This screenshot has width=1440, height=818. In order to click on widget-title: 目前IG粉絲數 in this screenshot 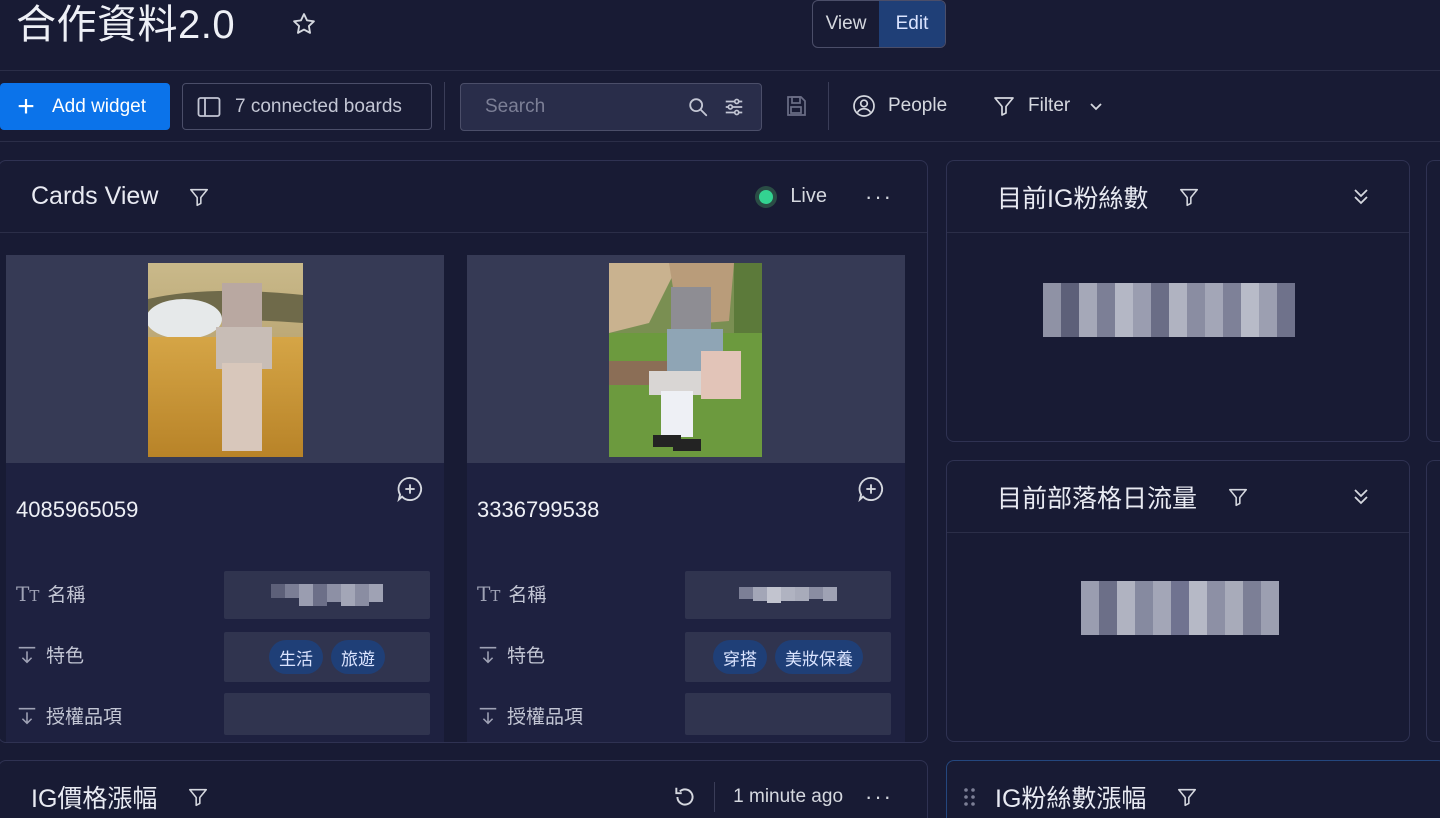, I will do `click(1073, 198)`.